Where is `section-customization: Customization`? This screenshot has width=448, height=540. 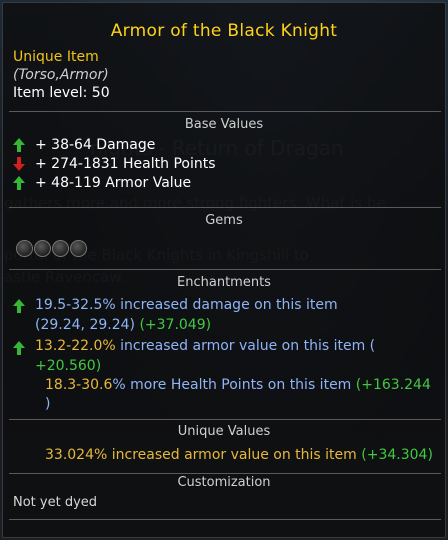 section-customization: Customization is located at coordinates (224, 482).